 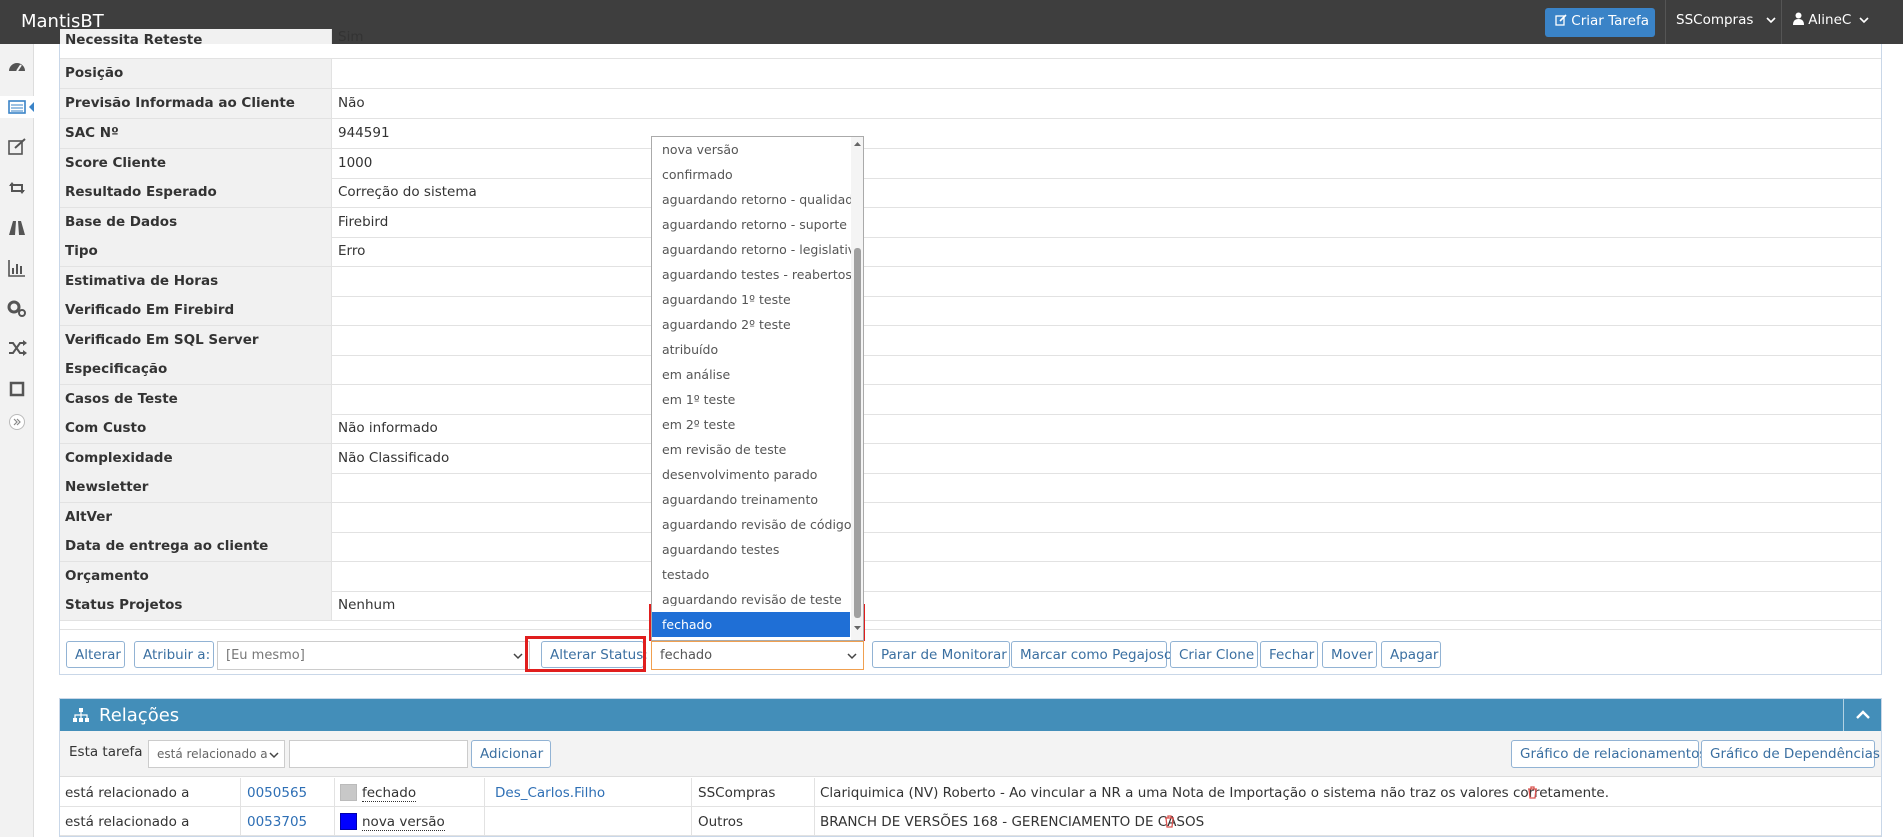 I want to click on delete-button: Apagar, so click(x=1411, y=654).